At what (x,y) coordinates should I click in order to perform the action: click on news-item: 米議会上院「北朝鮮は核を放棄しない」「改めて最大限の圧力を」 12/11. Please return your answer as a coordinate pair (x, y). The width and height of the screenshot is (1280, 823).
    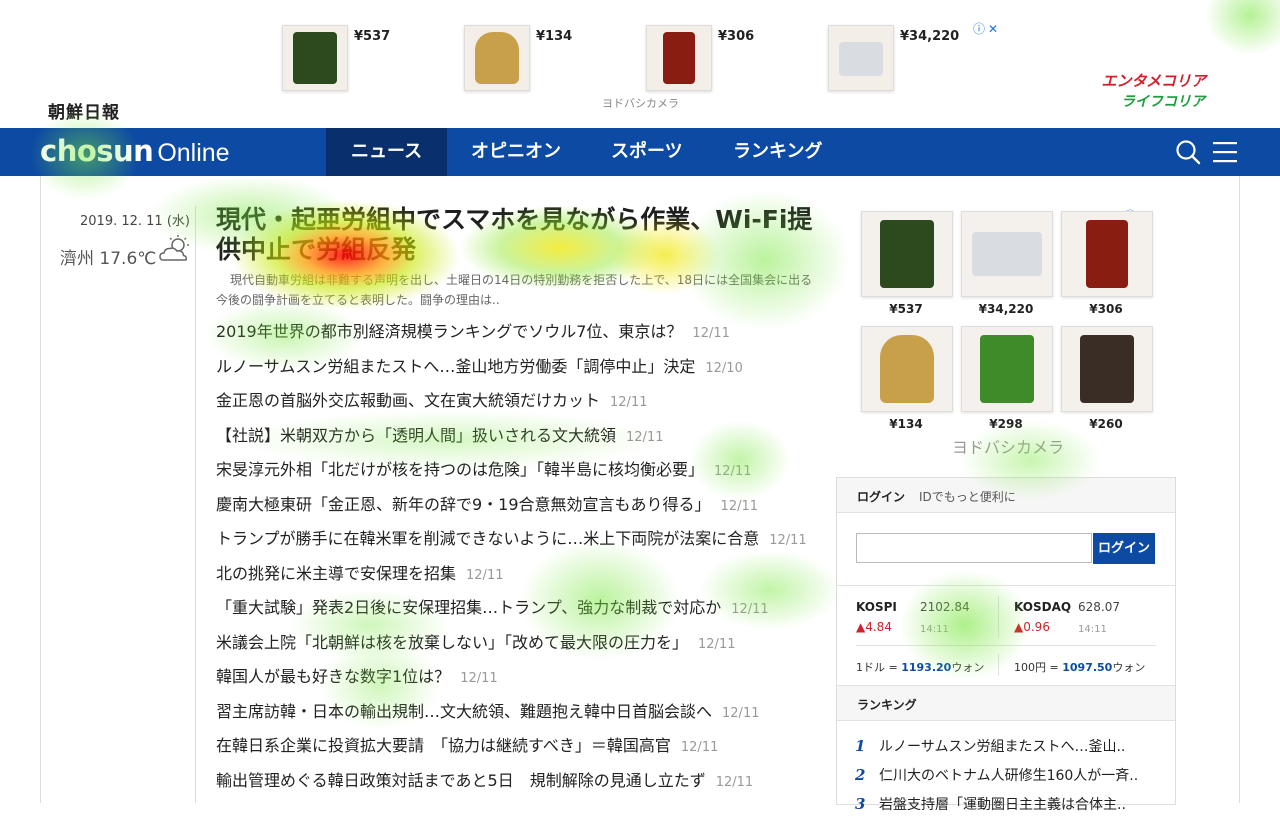
    Looking at the image, I should click on (511, 648).